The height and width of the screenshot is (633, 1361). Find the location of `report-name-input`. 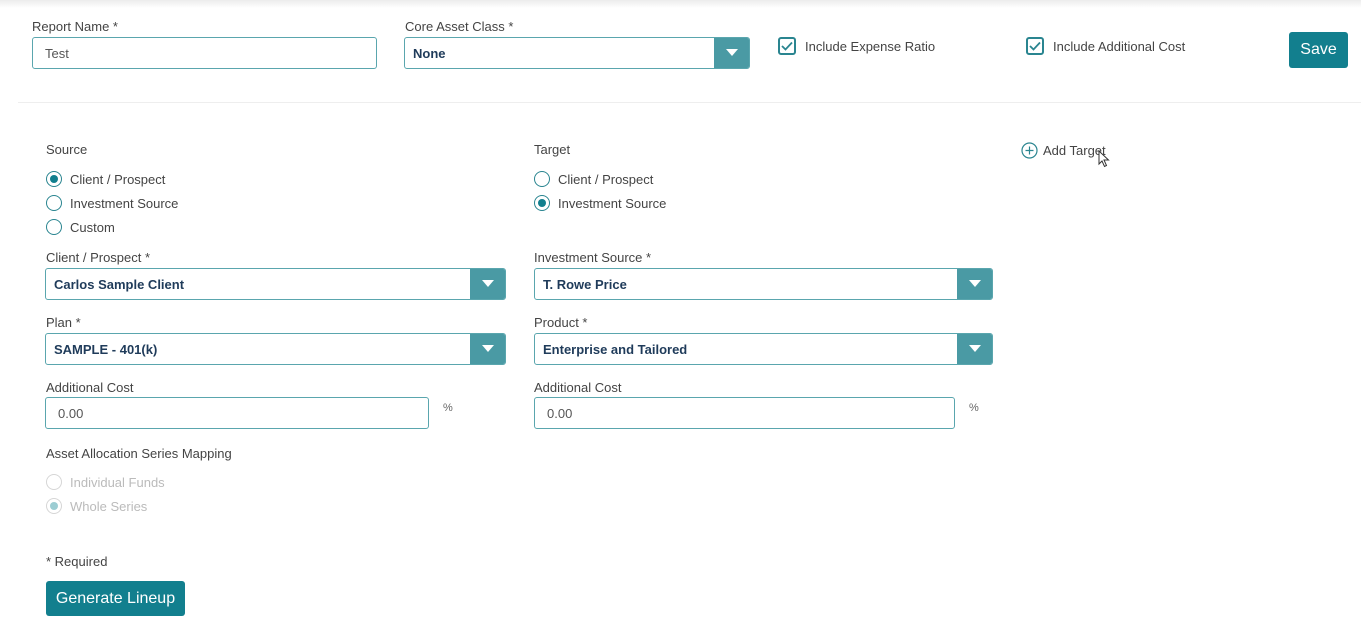

report-name-input is located at coordinates (204, 53).